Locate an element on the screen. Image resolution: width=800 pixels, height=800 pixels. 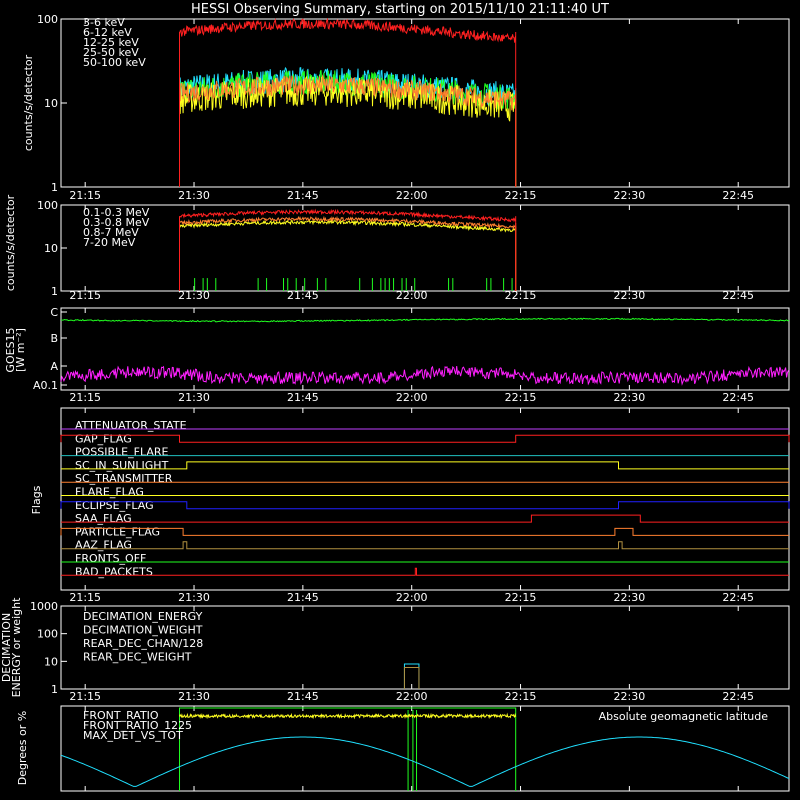
y-tick-label: B is located at coordinates (54, 338).